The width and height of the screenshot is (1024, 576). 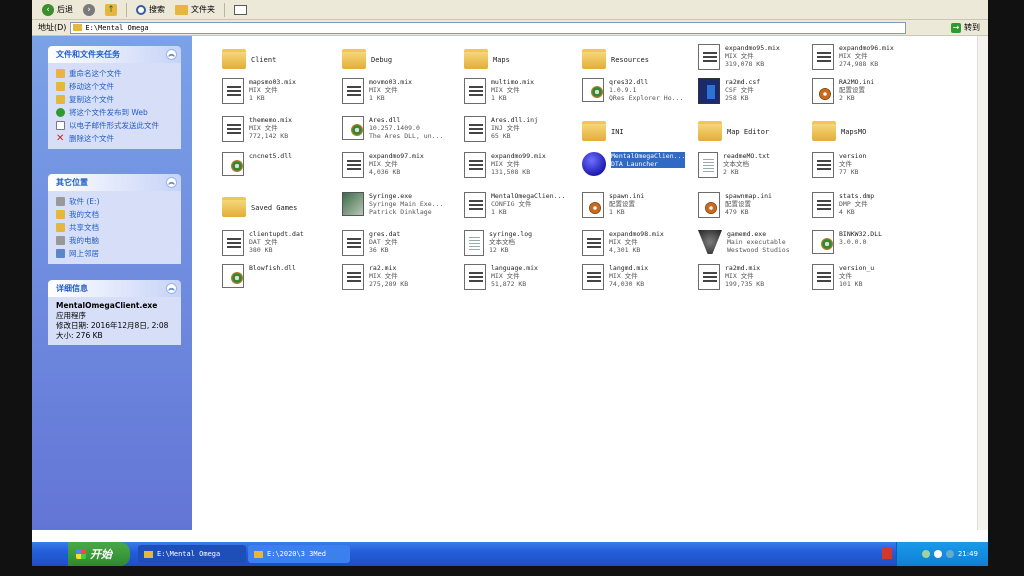 I want to click on file-item: readmeMO.txt 文本文档 2 KB, so click(x=758, y=169).